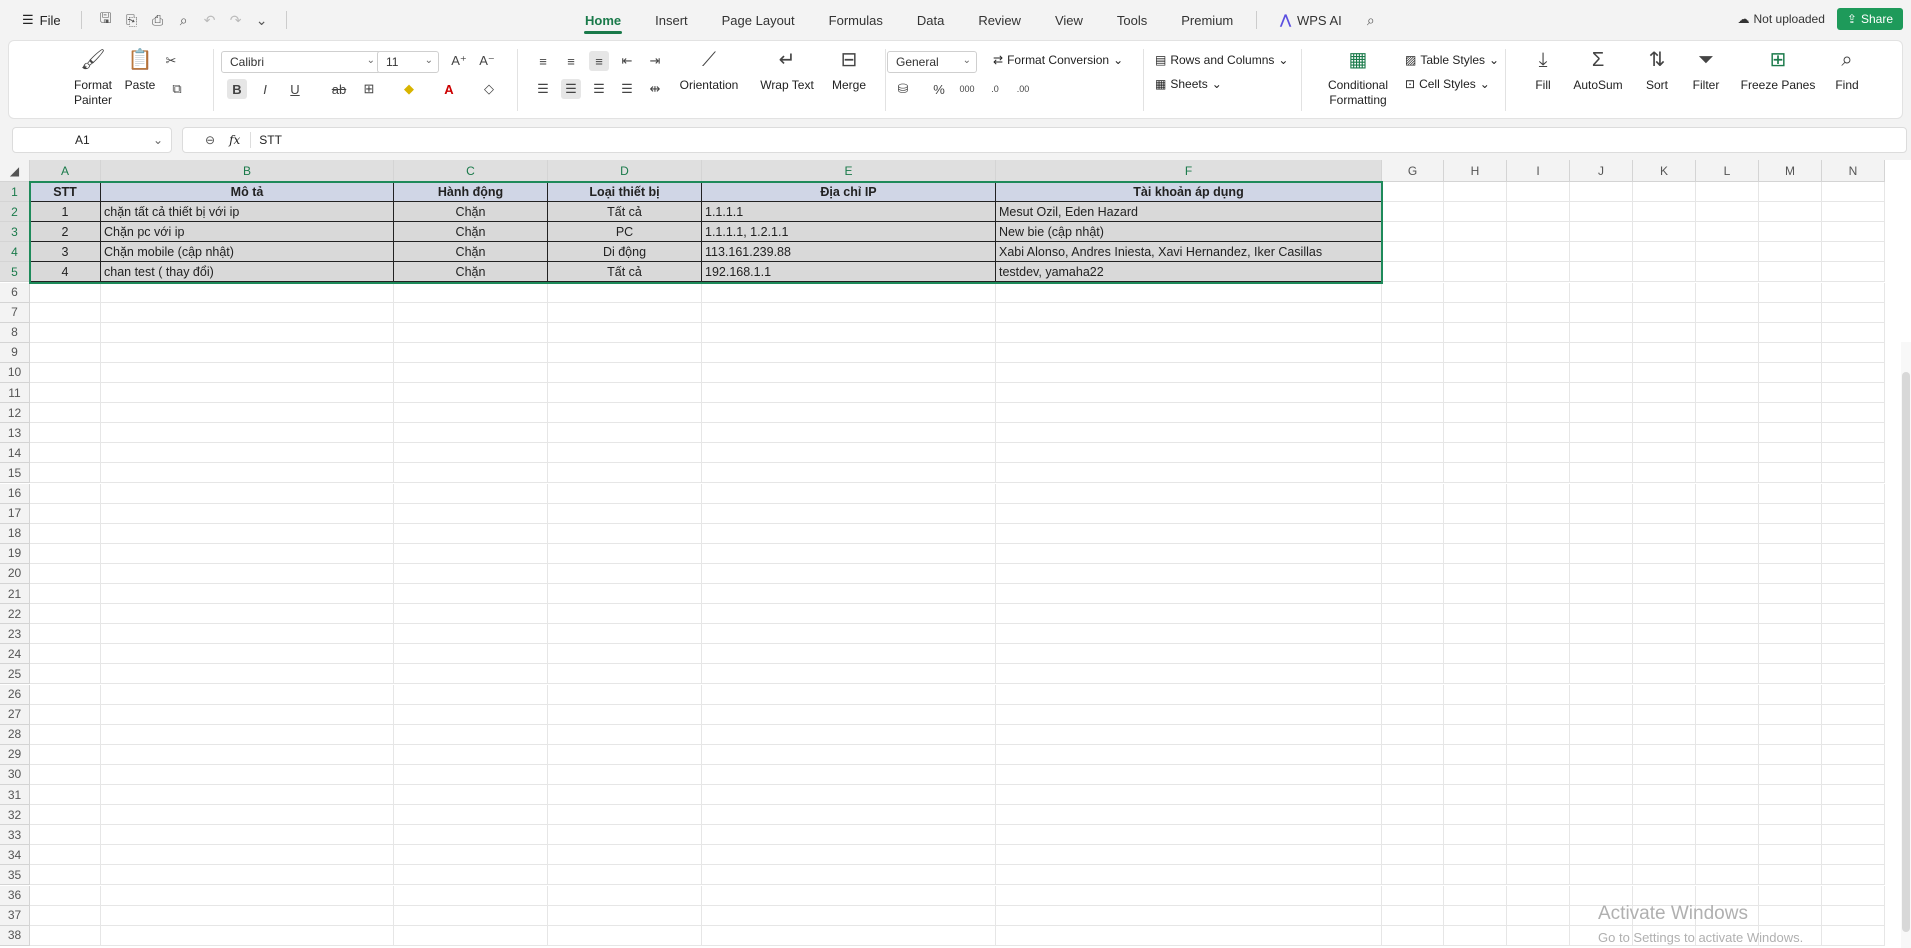 The height and width of the screenshot is (948, 1911). What do you see at coordinates (41, 20) in the screenshot?
I see `file-menu-button: ☰ File` at bounding box center [41, 20].